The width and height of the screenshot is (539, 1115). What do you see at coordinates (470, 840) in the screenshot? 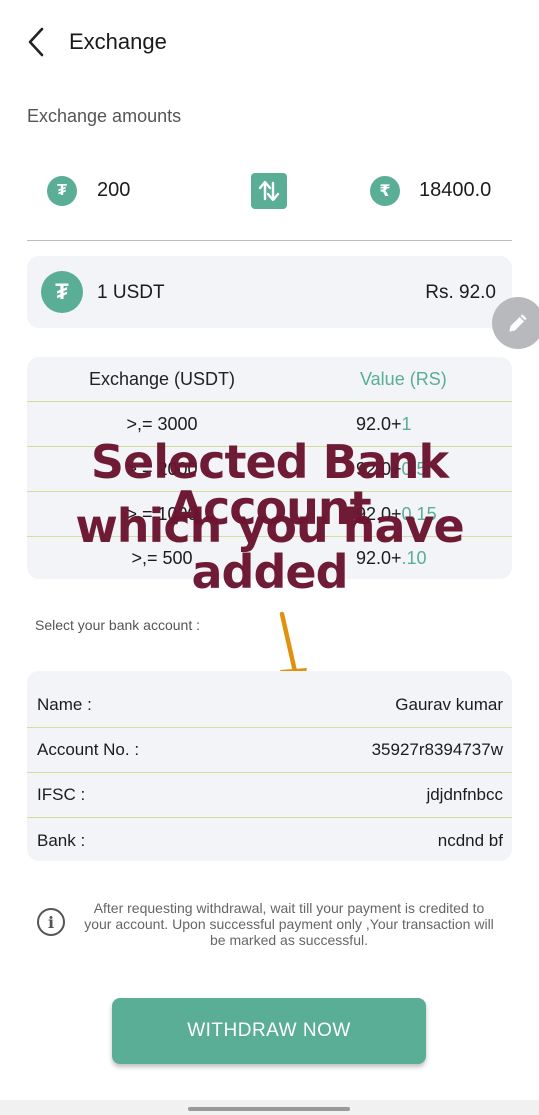
I see `bank-name-value: ncdnd bf` at bounding box center [470, 840].